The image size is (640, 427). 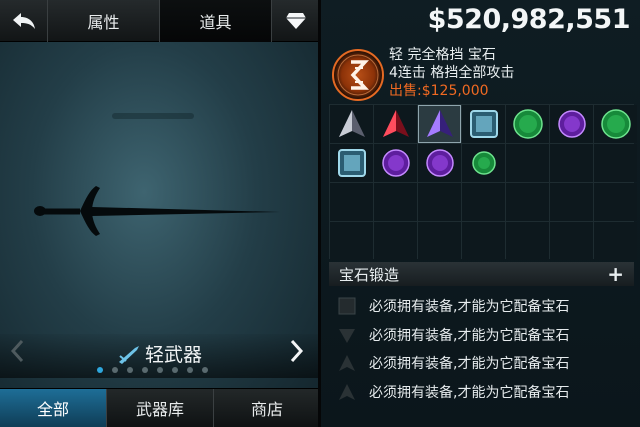 I want to click on back-button, so click(x=24, y=21).